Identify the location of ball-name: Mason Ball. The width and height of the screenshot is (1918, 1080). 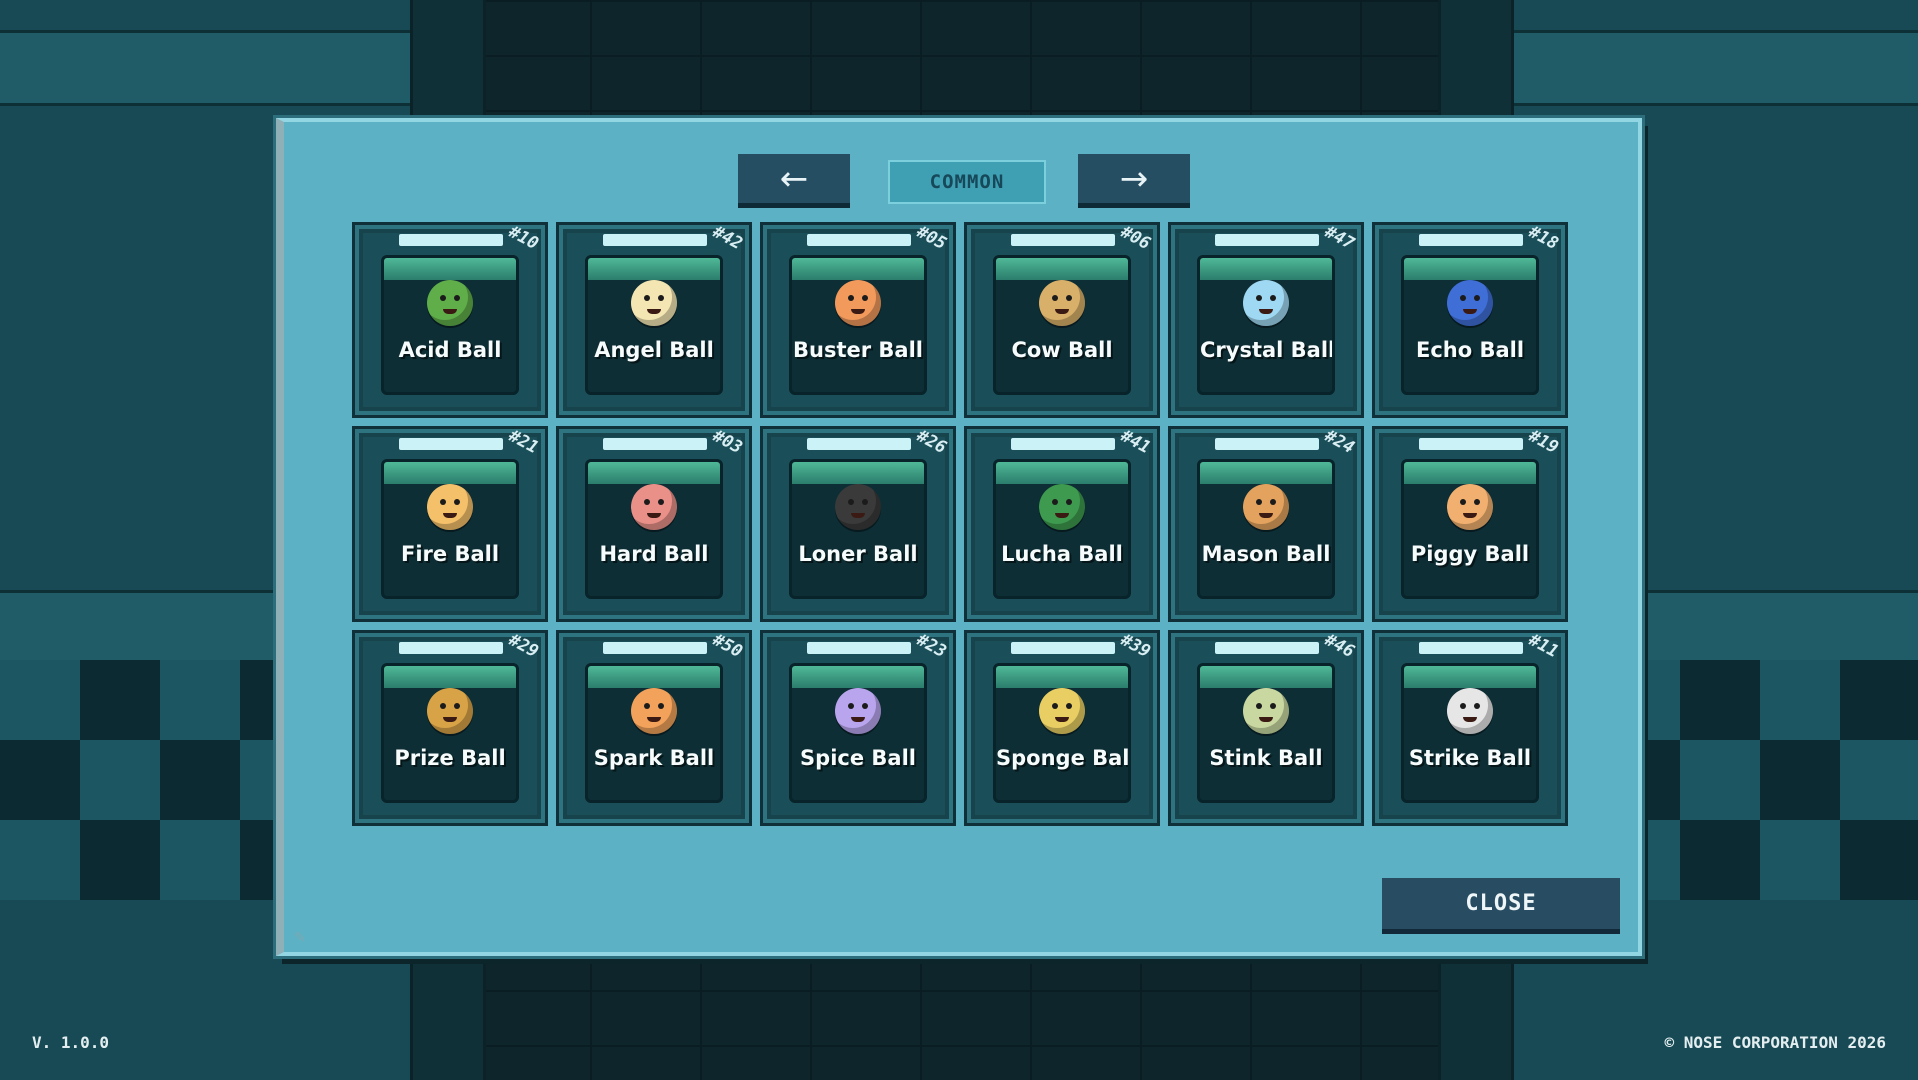
(1266, 554).